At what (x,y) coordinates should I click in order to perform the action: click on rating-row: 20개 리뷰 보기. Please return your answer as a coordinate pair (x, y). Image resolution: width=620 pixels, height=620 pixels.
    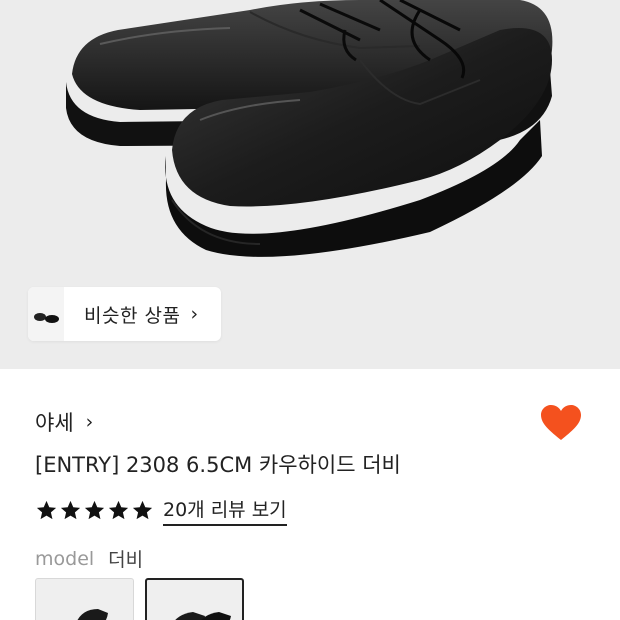
    Looking at the image, I should click on (161, 510).